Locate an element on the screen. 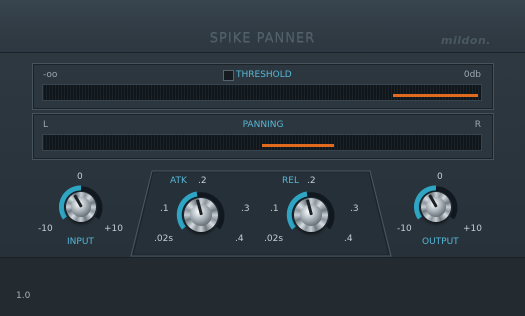  attack-tick-2: .2 is located at coordinates (202, 181).